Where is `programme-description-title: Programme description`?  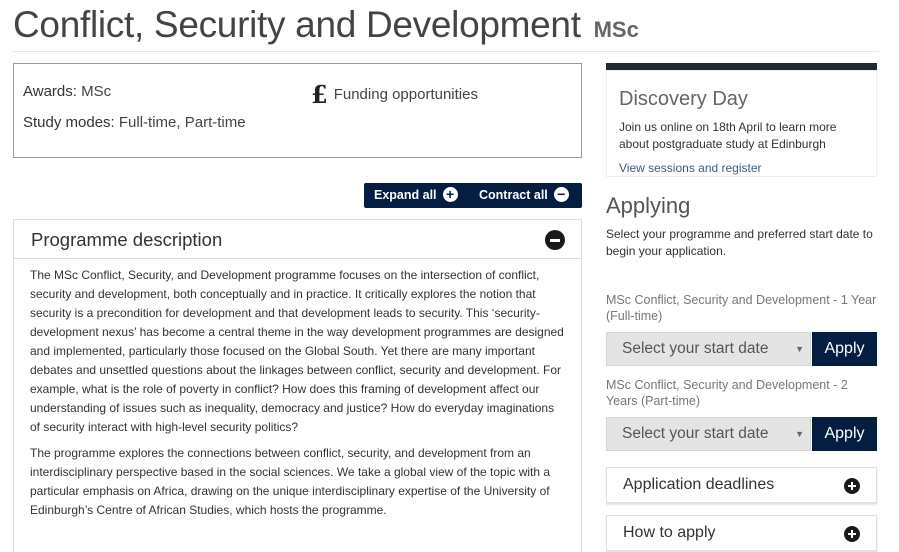
programme-description-title: Programme description is located at coordinates (127, 239).